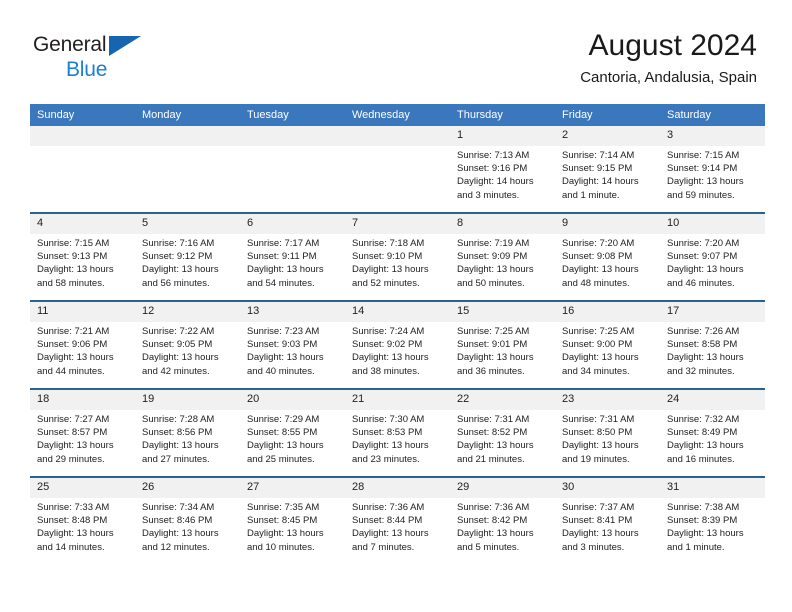 Image resolution: width=792 pixels, height=612 pixels. What do you see at coordinates (72, 521) in the screenshot?
I see `sunset-text: Sunset: 8:48 PM` at bounding box center [72, 521].